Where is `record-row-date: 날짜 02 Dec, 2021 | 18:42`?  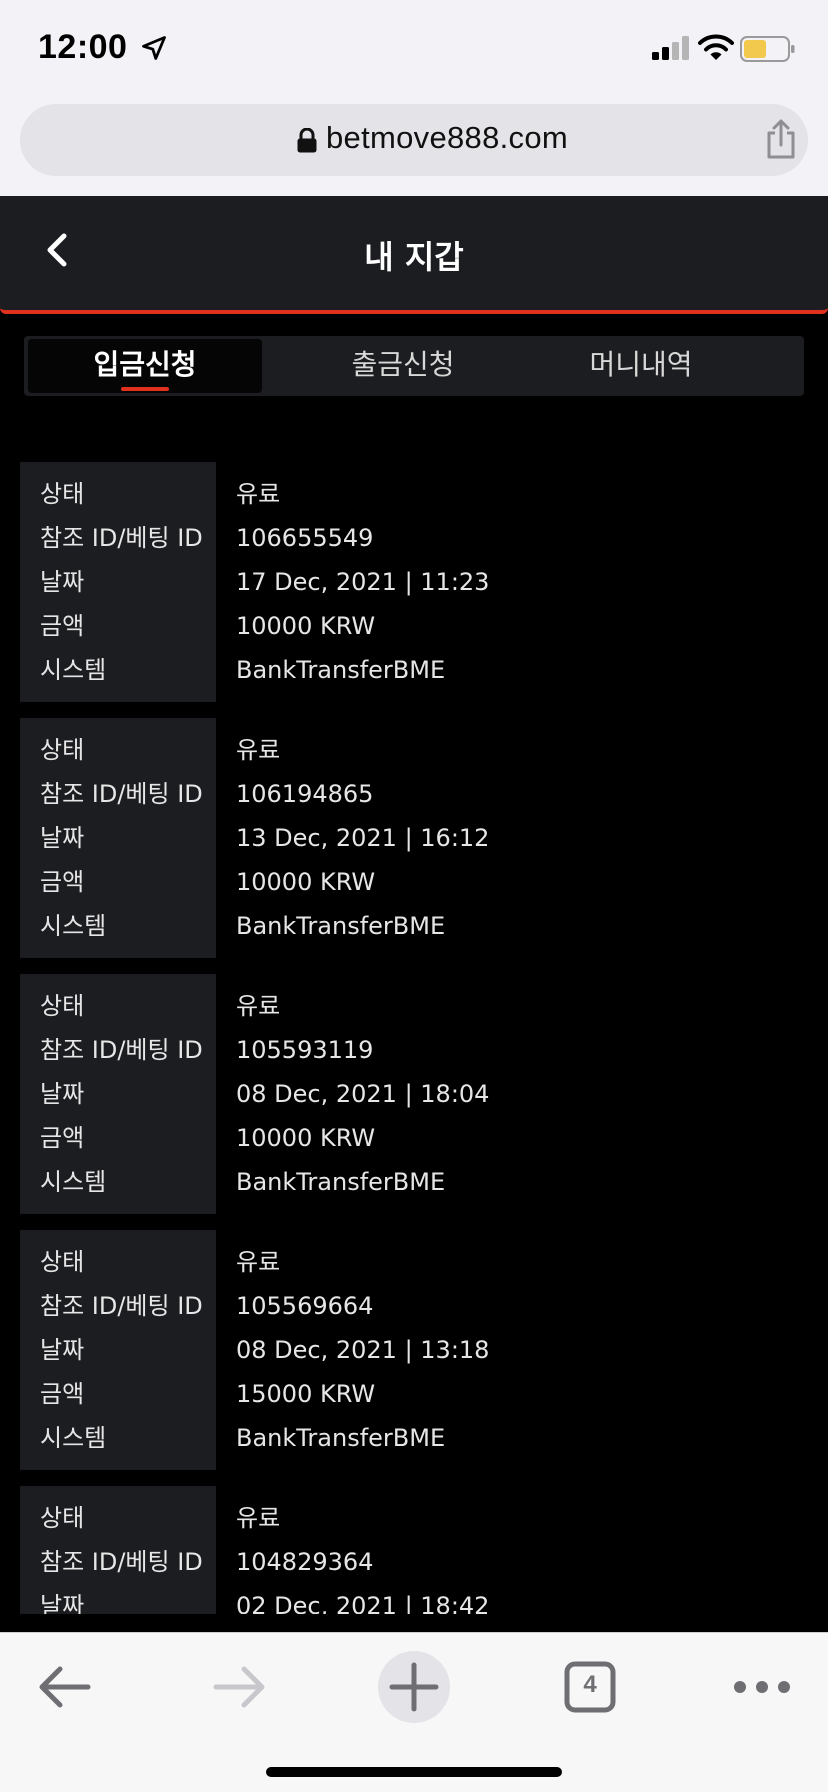
record-row-date: 날짜 02 Dec, 2021 | 18:42 is located at coordinates (415, 1600).